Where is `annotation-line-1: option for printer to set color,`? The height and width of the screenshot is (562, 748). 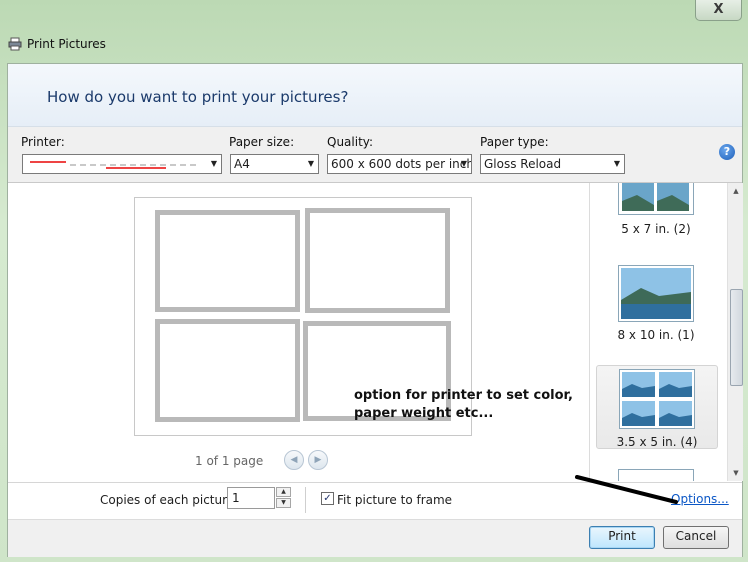 annotation-line-1: option for printer to set color, is located at coordinates (463, 395).